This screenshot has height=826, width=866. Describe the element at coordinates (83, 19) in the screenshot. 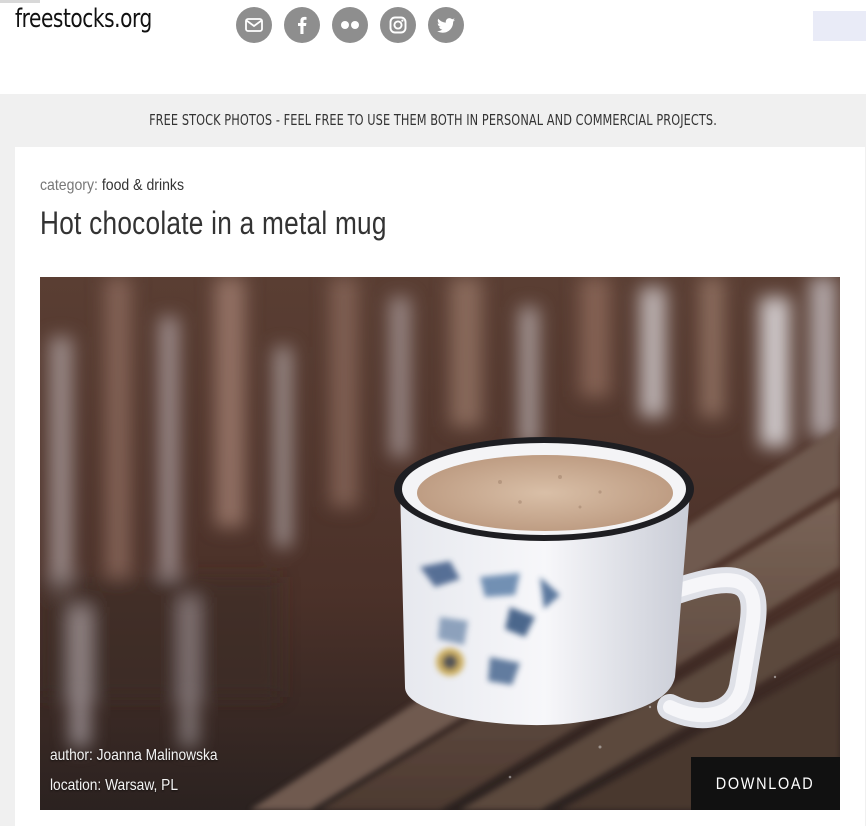

I see `site-logo: freestocks.org` at that location.